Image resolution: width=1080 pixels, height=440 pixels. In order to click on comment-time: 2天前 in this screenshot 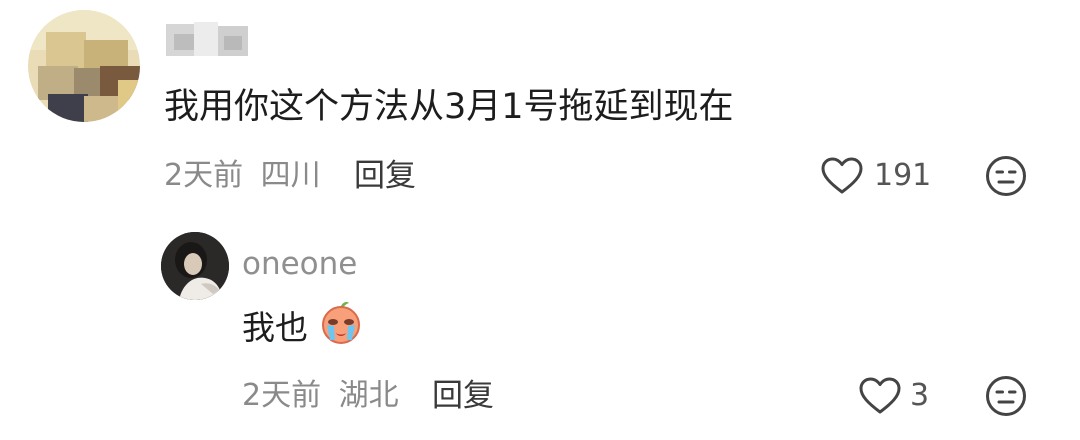, I will do `click(204, 175)`.